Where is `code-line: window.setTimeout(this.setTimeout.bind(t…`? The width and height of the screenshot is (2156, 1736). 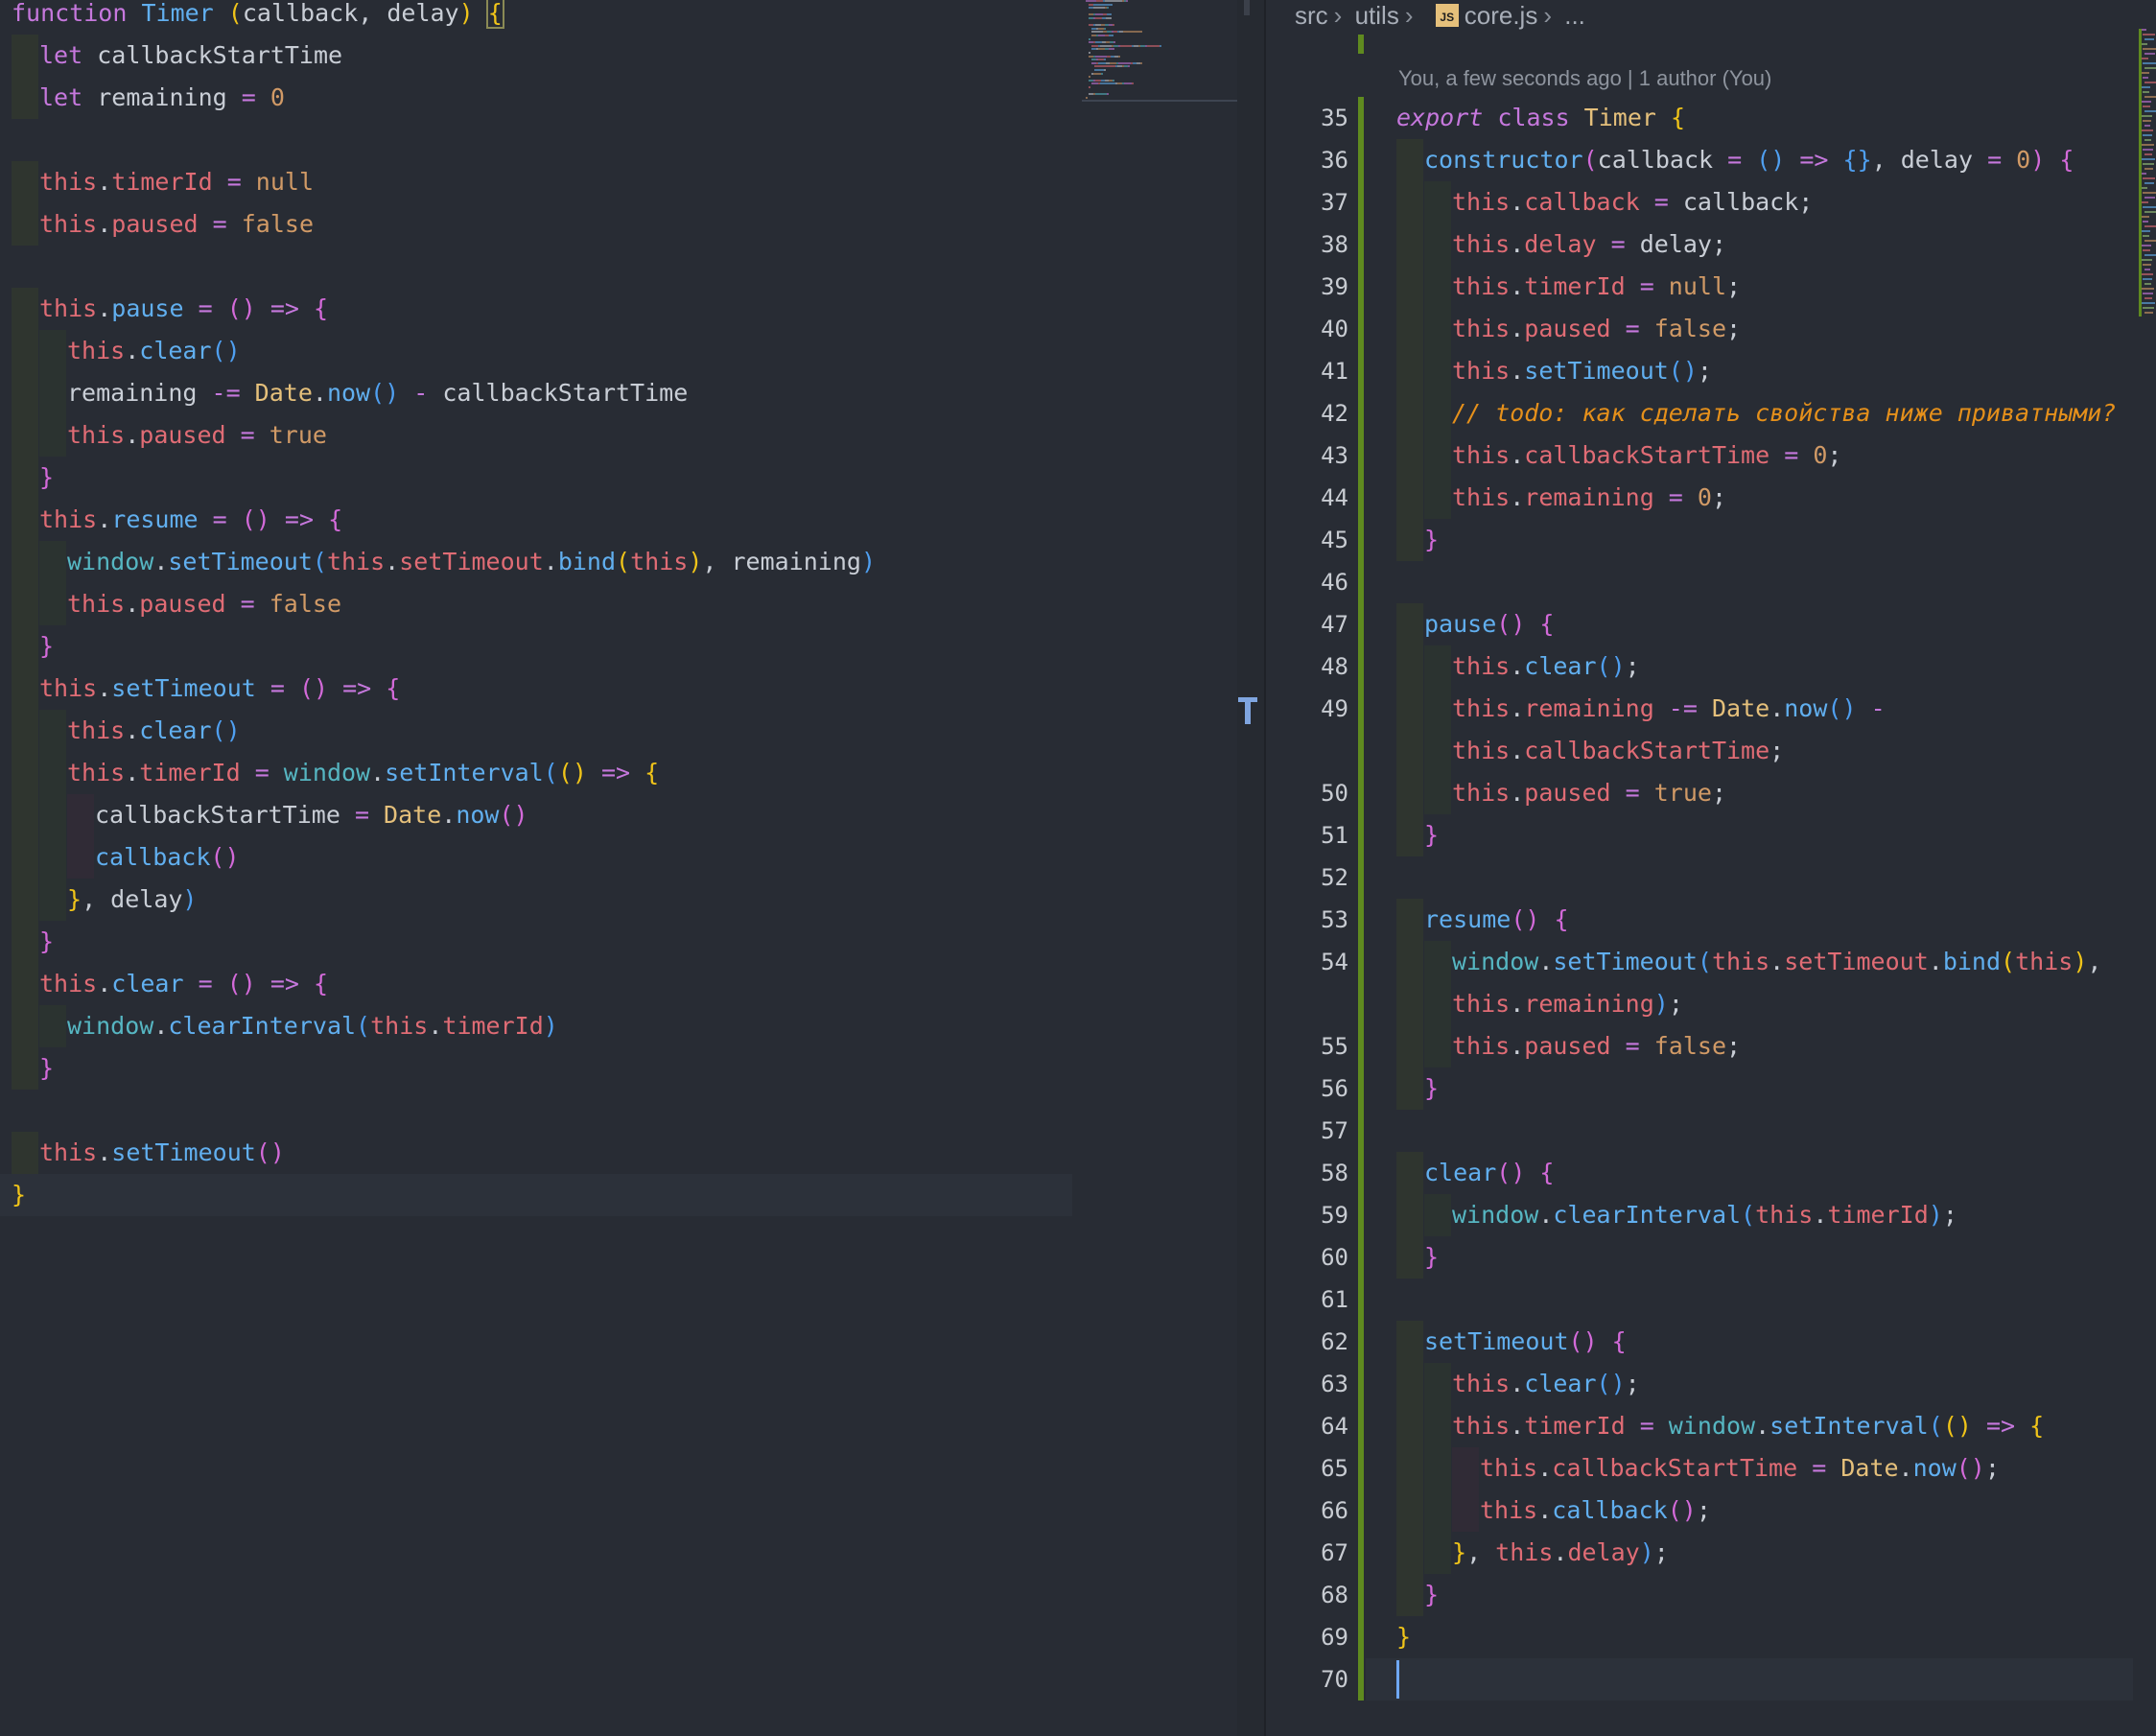 code-line: window.setTimeout(this.setTimeout.bind(t… is located at coordinates (618, 562).